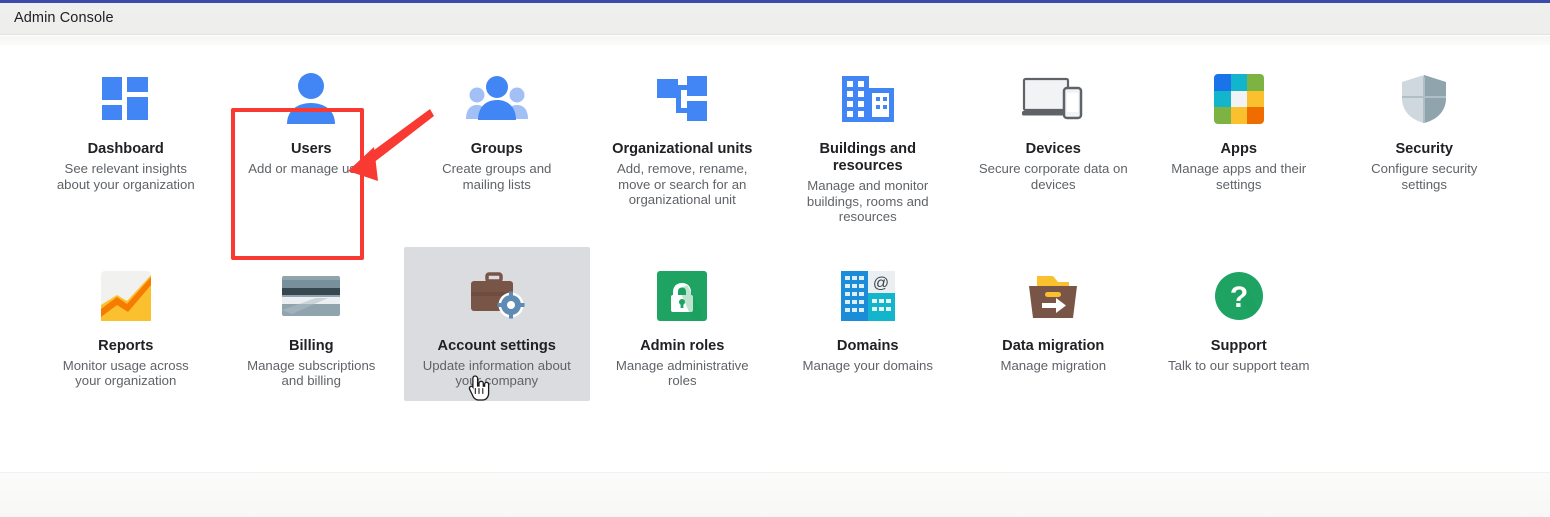 This screenshot has width=1550, height=517. I want to click on tile-label: Reports, so click(126, 345).